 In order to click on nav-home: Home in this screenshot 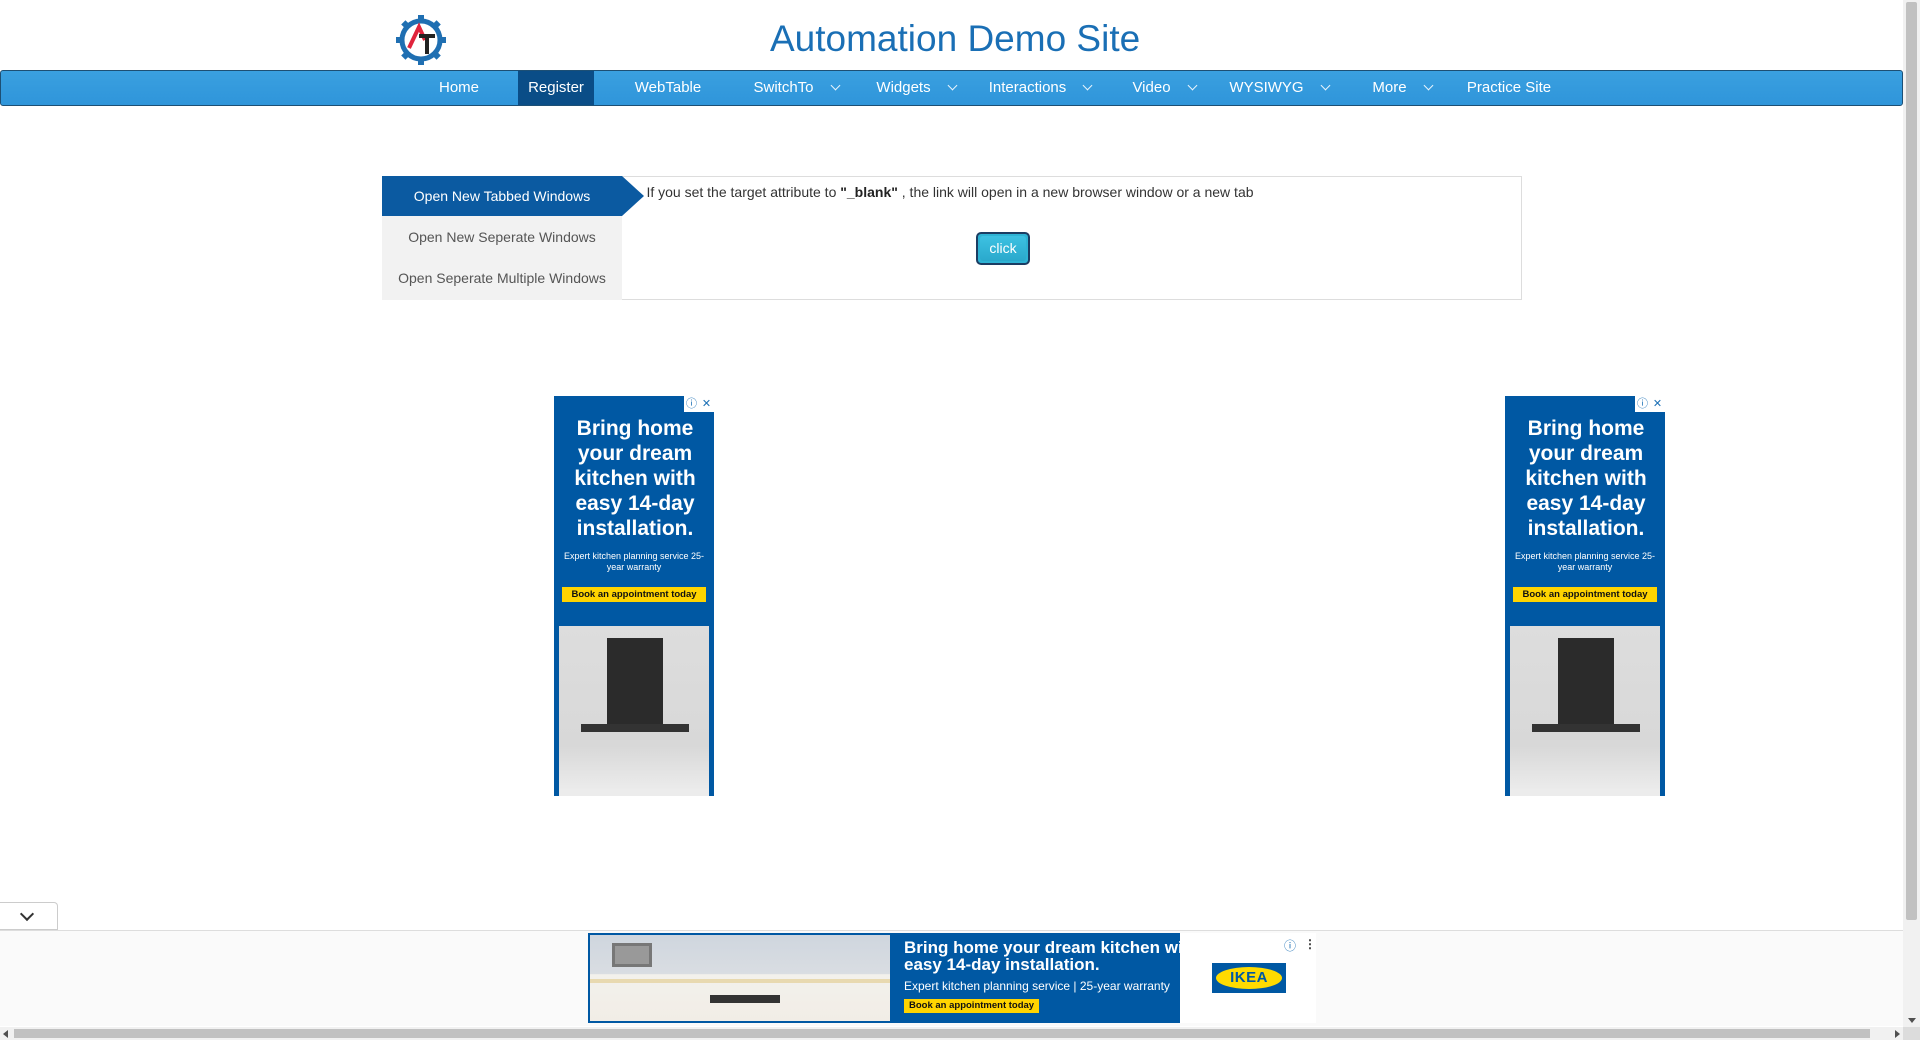, I will do `click(459, 88)`.